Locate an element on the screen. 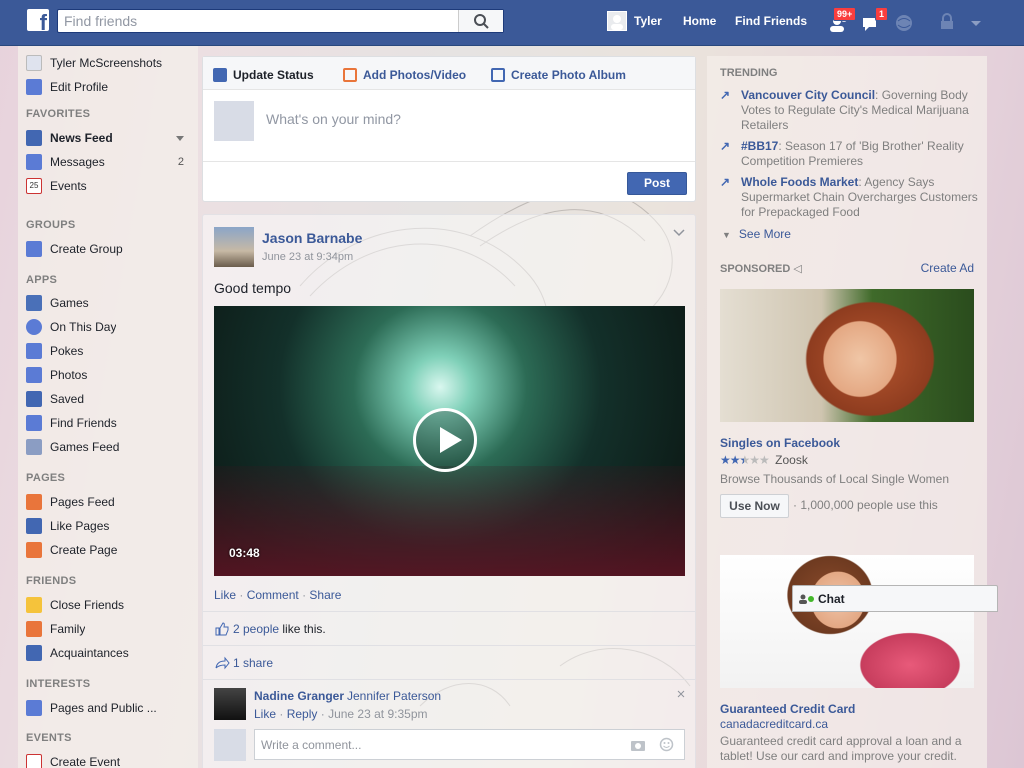  ad-description: Browse Thousands of Local Single Women is located at coordinates (835, 479).